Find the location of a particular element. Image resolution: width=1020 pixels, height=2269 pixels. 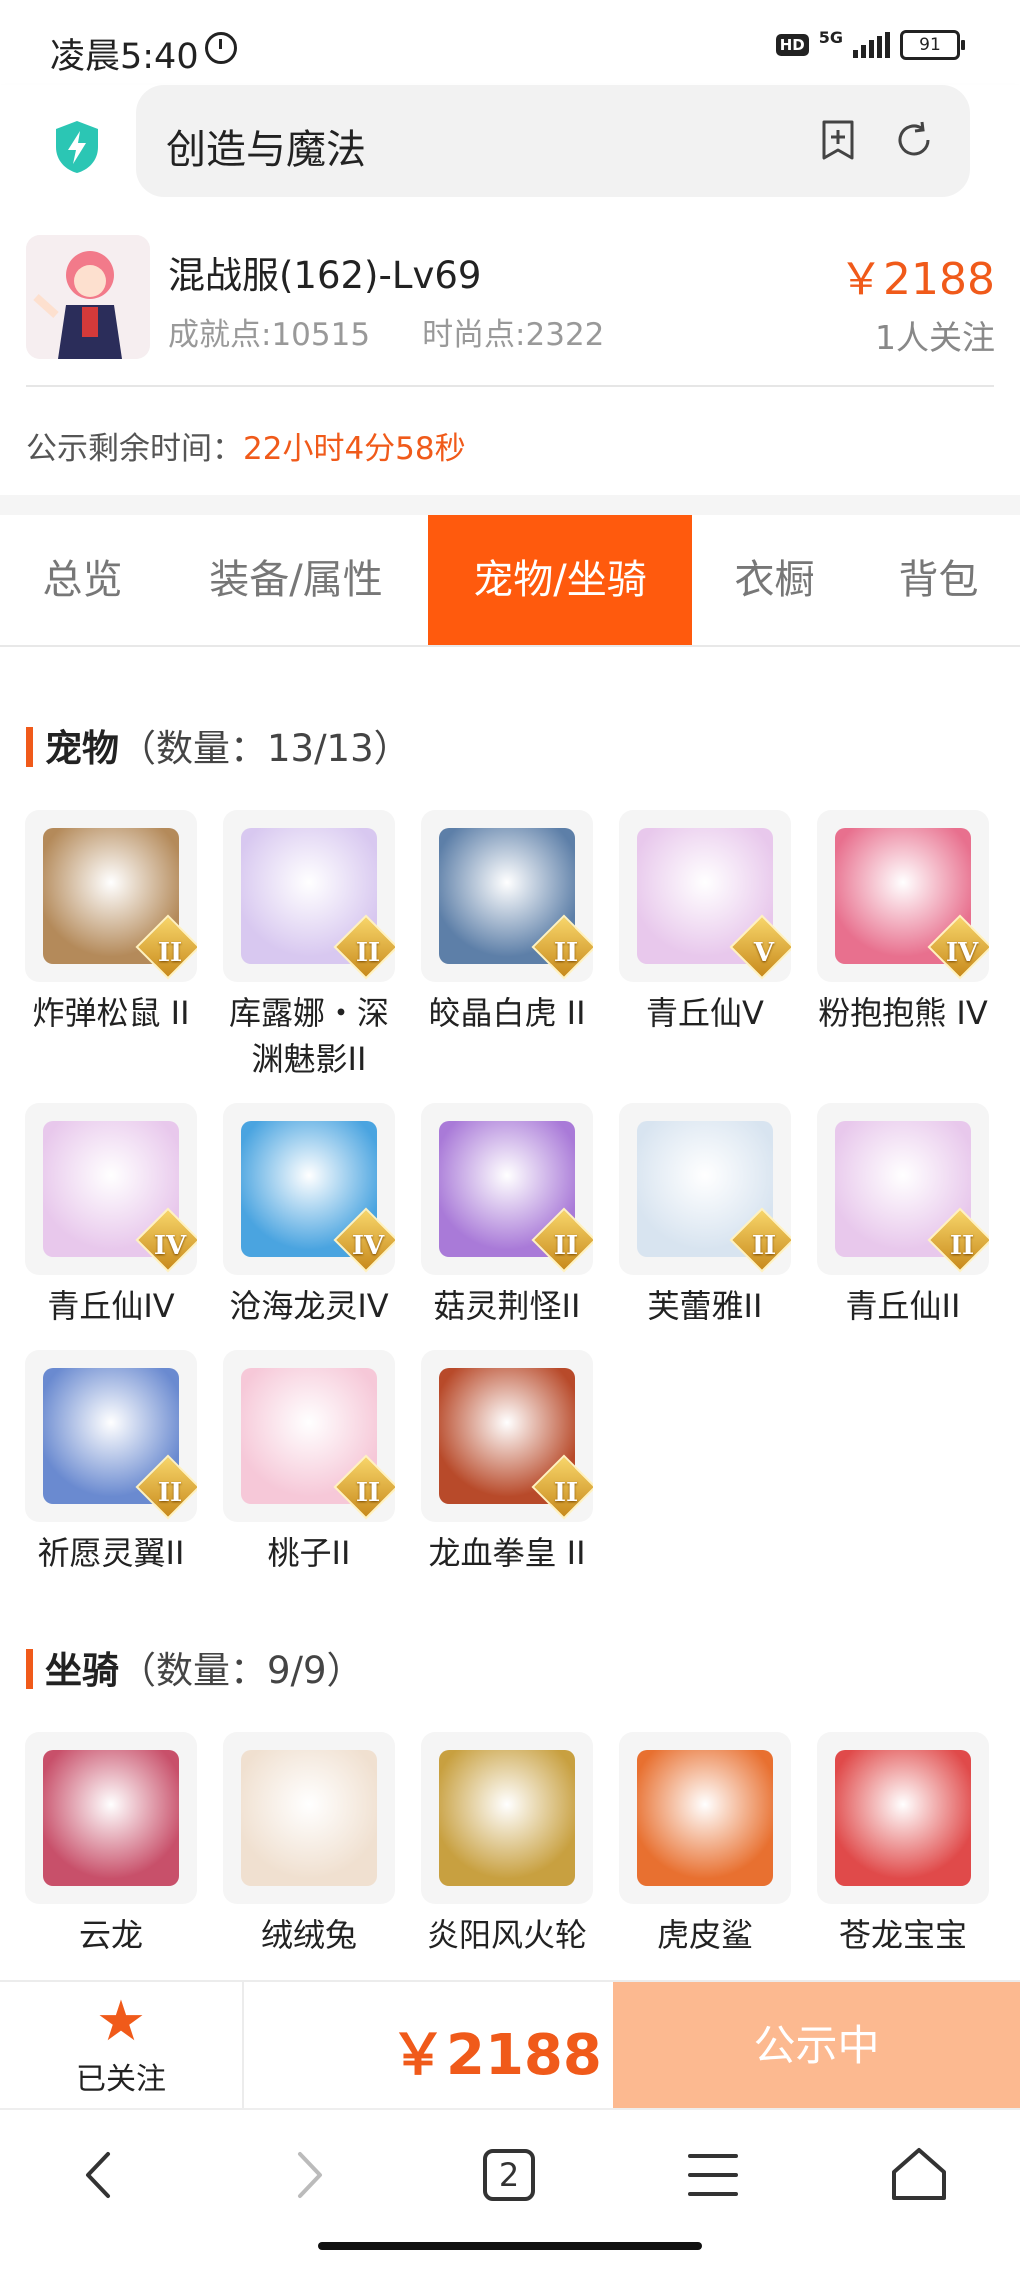

list-item: II 菇灵荆怪II is located at coordinates (507, 1216).